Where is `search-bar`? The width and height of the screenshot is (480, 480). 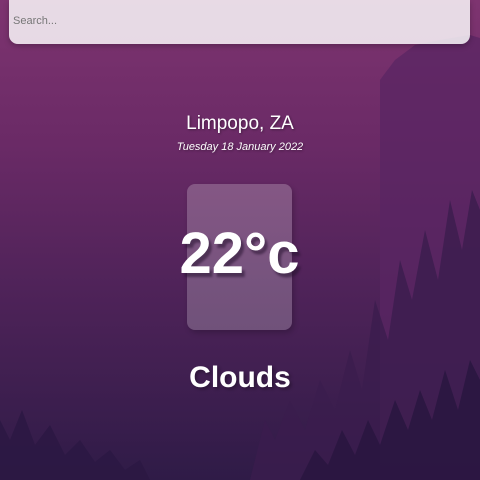
search-bar is located at coordinates (239, 22).